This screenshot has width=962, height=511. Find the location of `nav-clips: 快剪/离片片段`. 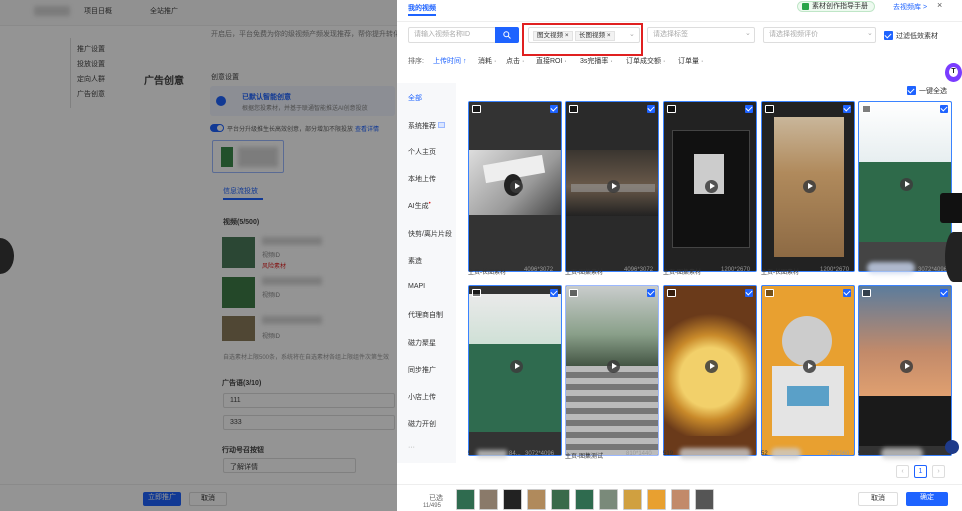

nav-clips: 快剪/离片片段 is located at coordinates (430, 234).